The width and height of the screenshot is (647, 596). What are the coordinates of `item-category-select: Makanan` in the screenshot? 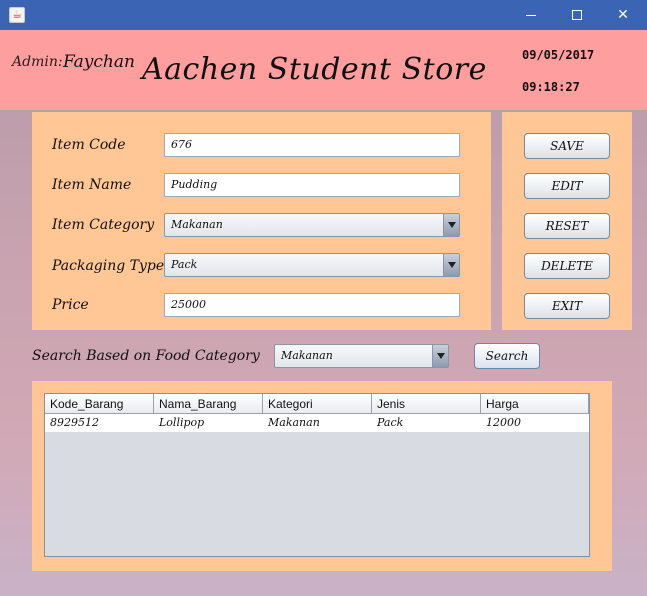 It's located at (312, 225).